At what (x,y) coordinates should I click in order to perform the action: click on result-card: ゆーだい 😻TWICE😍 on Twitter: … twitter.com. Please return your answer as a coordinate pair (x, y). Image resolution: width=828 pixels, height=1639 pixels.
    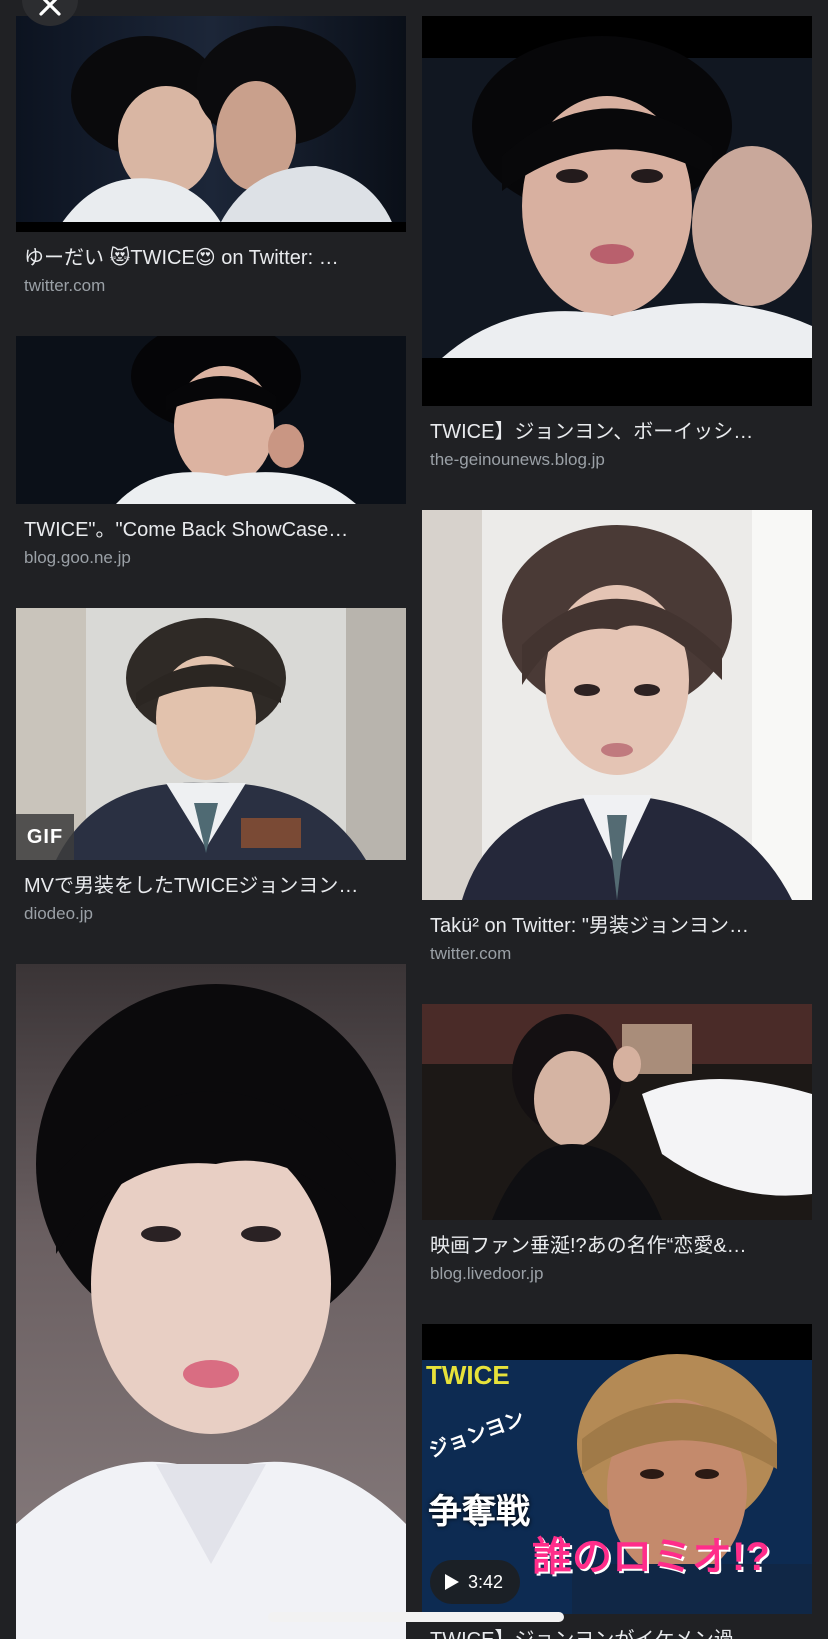
    Looking at the image, I should click on (211, 156).